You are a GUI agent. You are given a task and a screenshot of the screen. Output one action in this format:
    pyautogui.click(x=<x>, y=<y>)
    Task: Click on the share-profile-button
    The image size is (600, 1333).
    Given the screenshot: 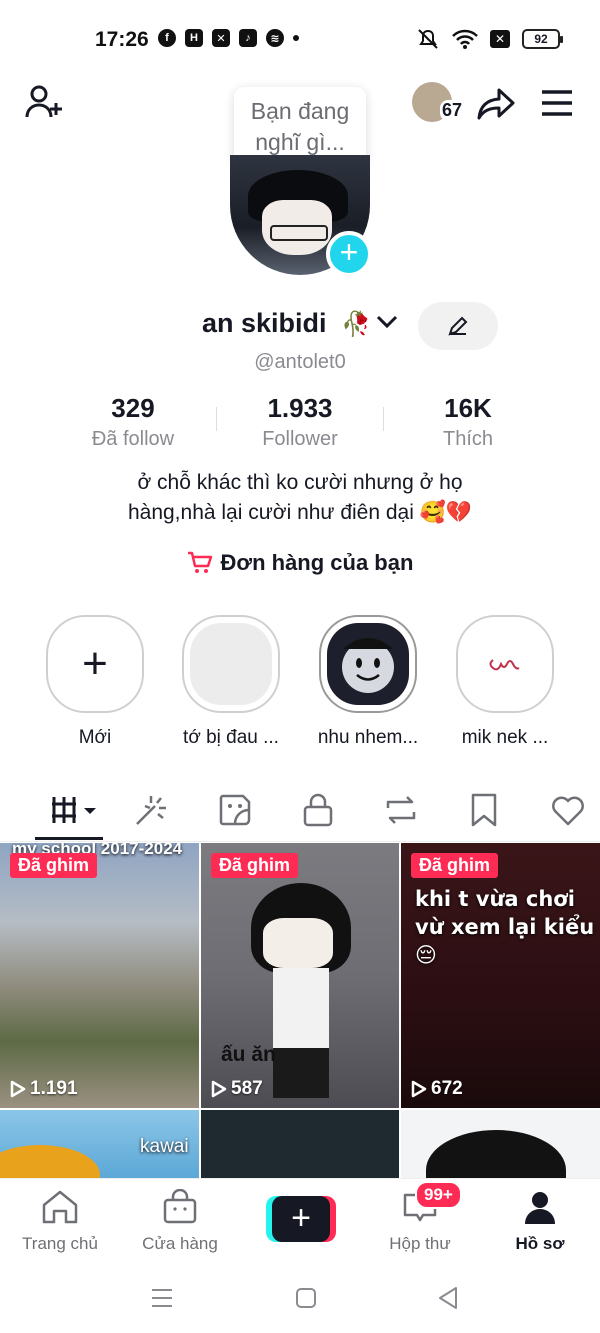 What is the action you would take?
    pyautogui.click(x=496, y=104)
    